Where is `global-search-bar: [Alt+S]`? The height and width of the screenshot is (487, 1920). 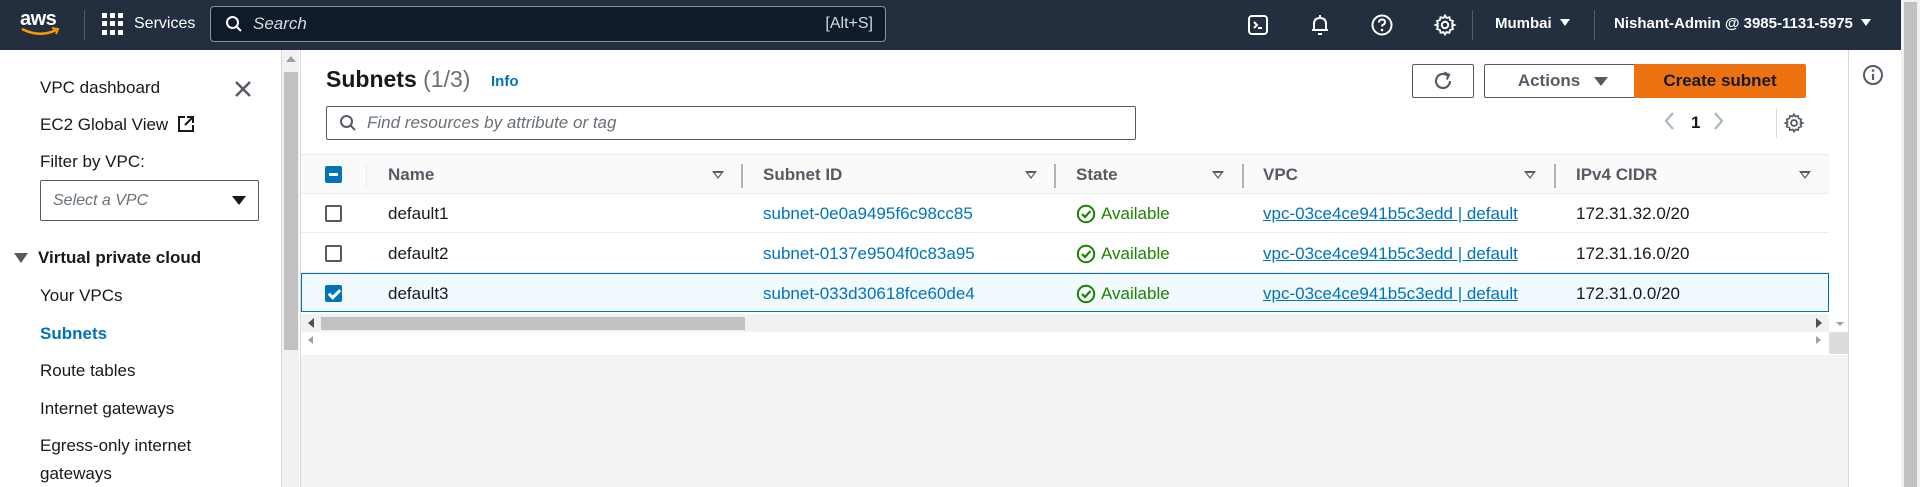
global-search-bar: [Alt+S] is located at coordinates (548, 24).